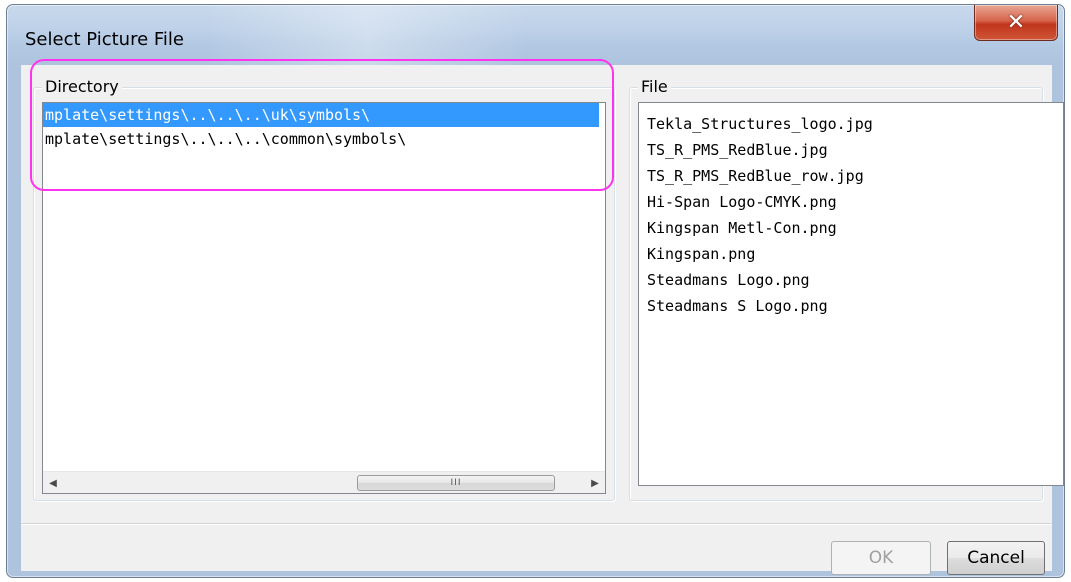 This screenshot has width=1071, height=582. What do you see at coordinates (851, 306) in the screenshot?
I see `file-item: Steadmans S Logo.png` at bounding box center [851, 306].